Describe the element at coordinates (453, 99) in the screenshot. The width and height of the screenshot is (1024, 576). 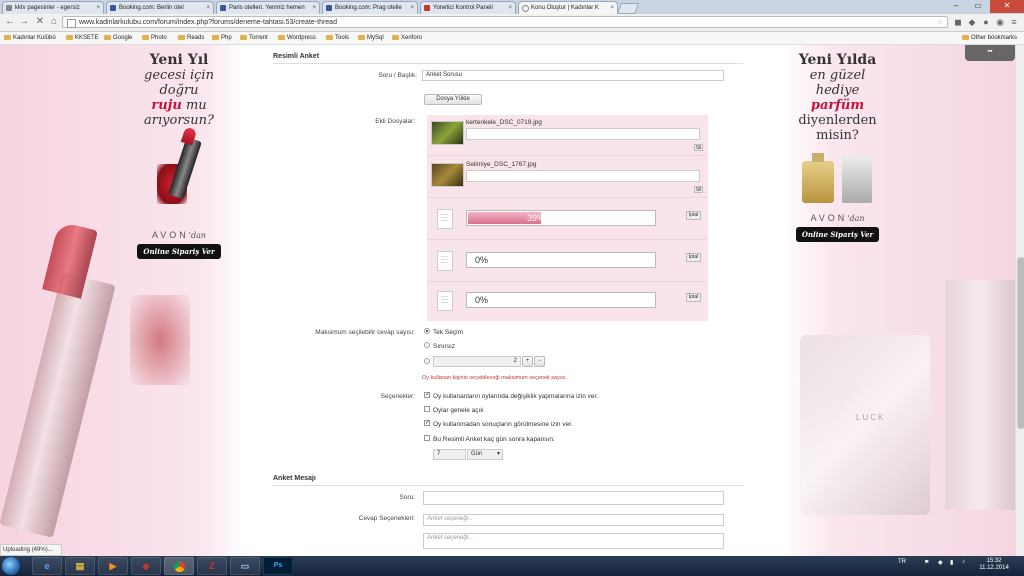
I see `upload-file-button: Dosya Yükle` at that location.